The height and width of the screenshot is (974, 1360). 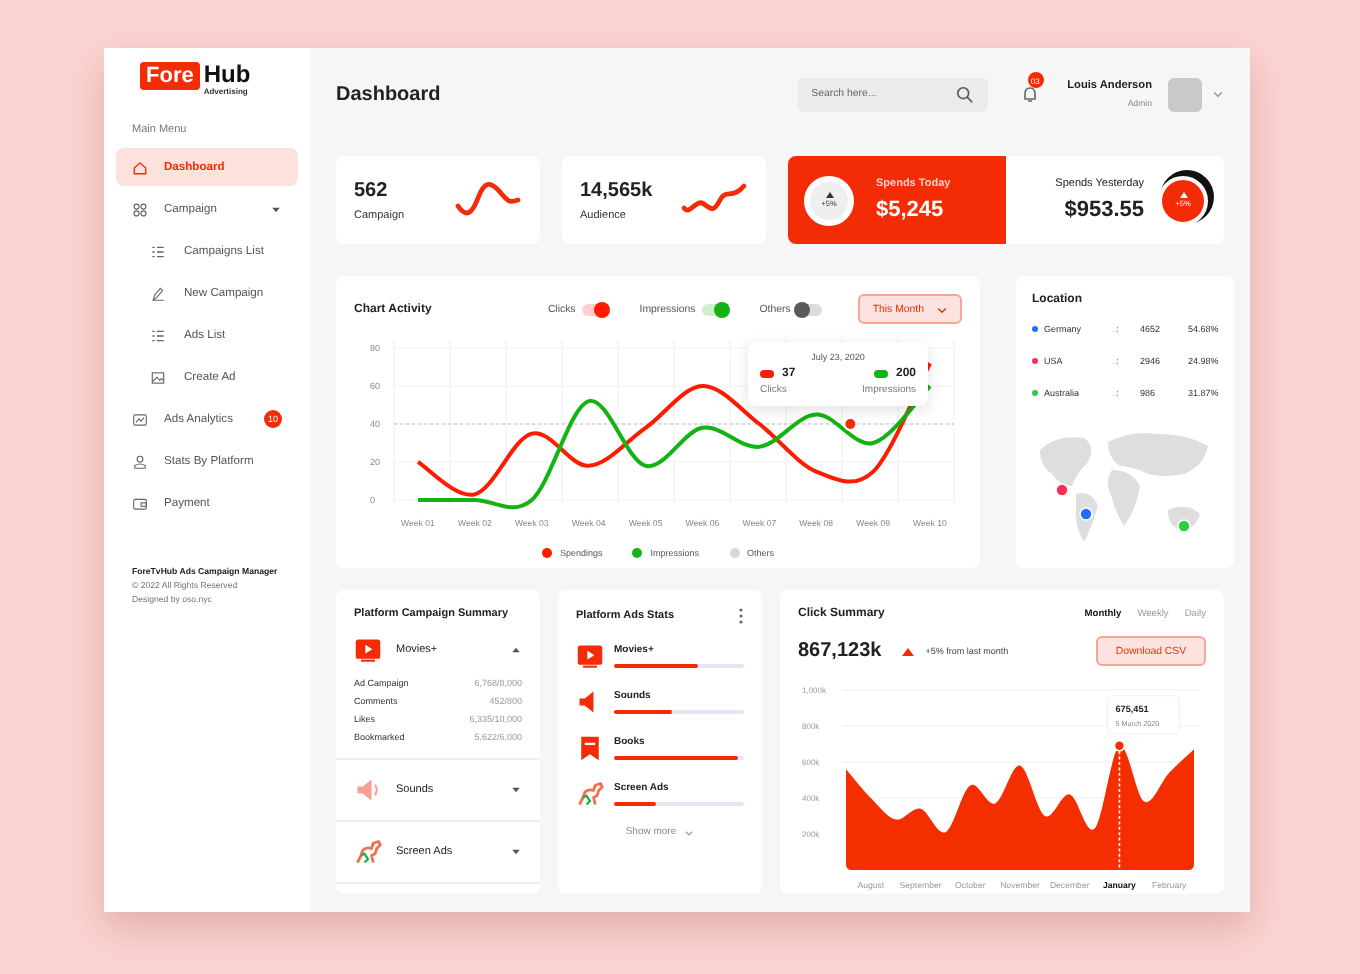 What do you see at coordinates (488, 200) in the screenshot?
I see `sparkline` at bounding box center [488, 200].